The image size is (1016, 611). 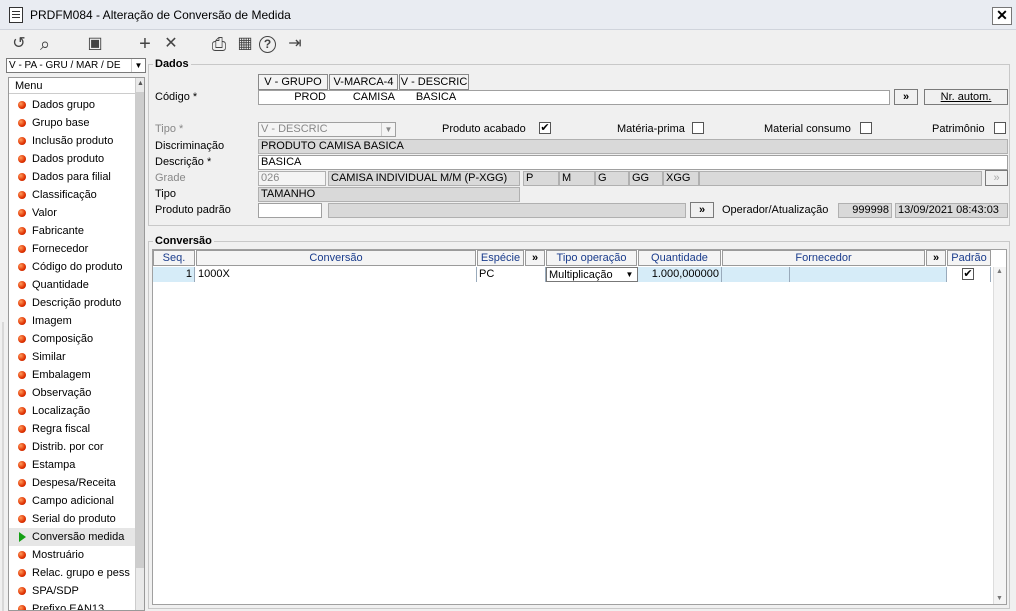 I want to click on menu-item: Dados grupo, so click(x=72, y=105).